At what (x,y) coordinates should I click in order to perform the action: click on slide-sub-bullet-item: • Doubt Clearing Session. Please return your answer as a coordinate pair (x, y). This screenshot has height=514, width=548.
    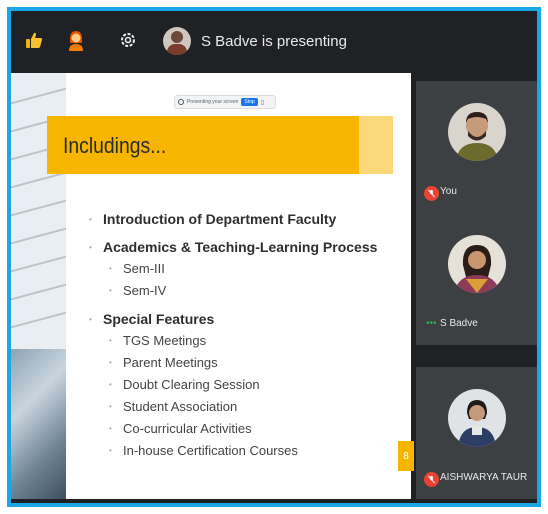
    Looking at the image, I should click on (184, 384).